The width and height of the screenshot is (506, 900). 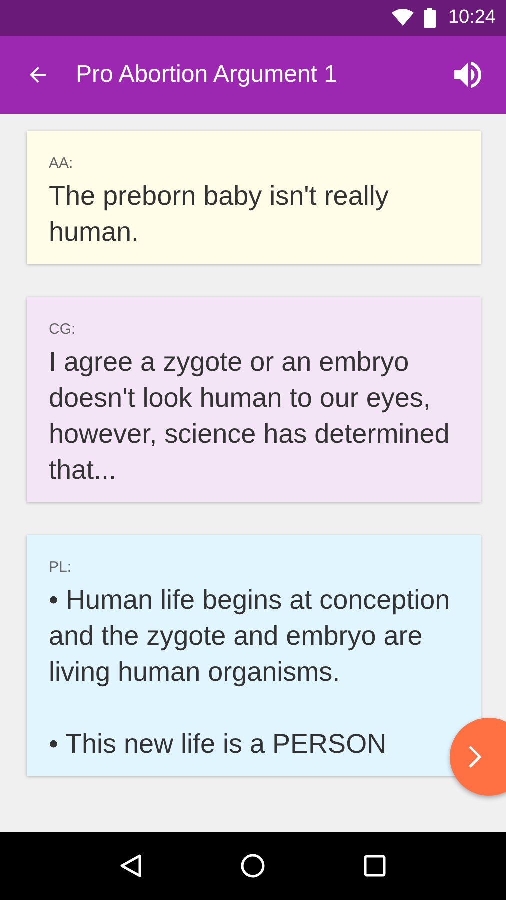 What do you see at coordinates (61, 567) in the screenshot?
I see `speaker-label: PL:` at bounding box center [61, 567].